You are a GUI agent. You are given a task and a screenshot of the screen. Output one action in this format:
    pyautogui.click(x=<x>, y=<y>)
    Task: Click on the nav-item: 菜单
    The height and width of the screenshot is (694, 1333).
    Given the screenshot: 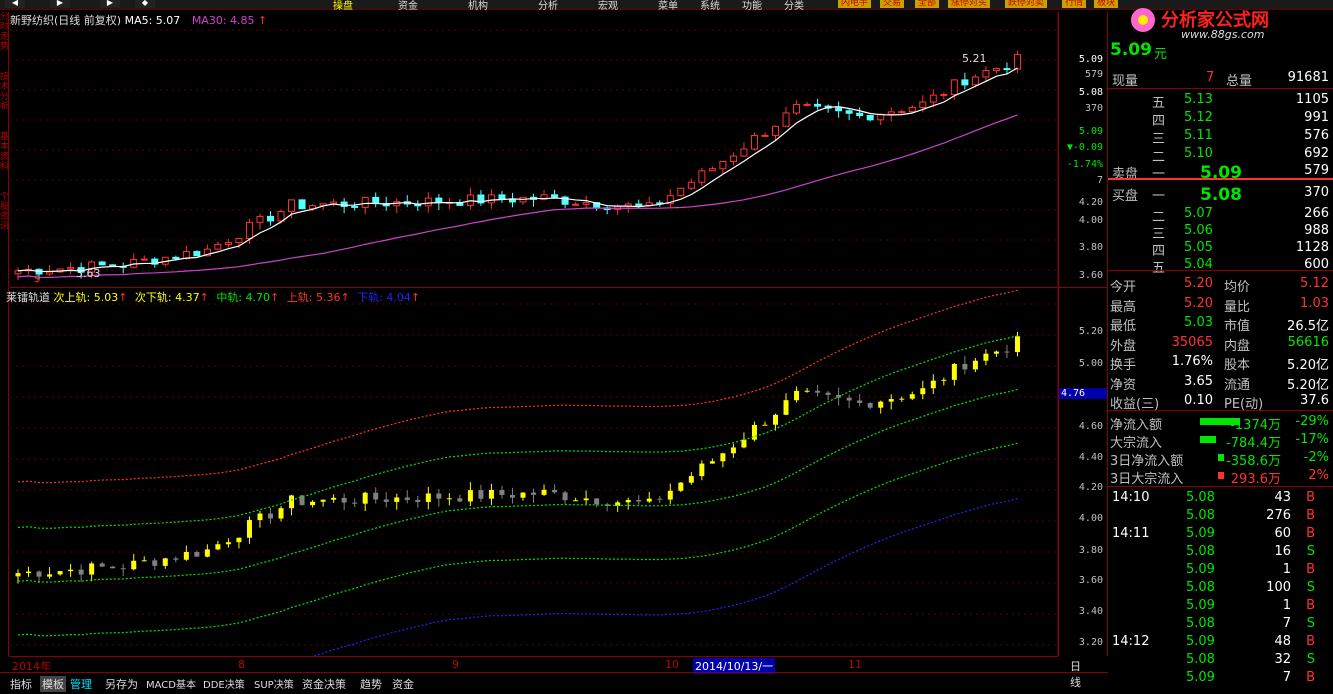 What is the action you would take?
    pyautogui.click(x=668, y=6)
    